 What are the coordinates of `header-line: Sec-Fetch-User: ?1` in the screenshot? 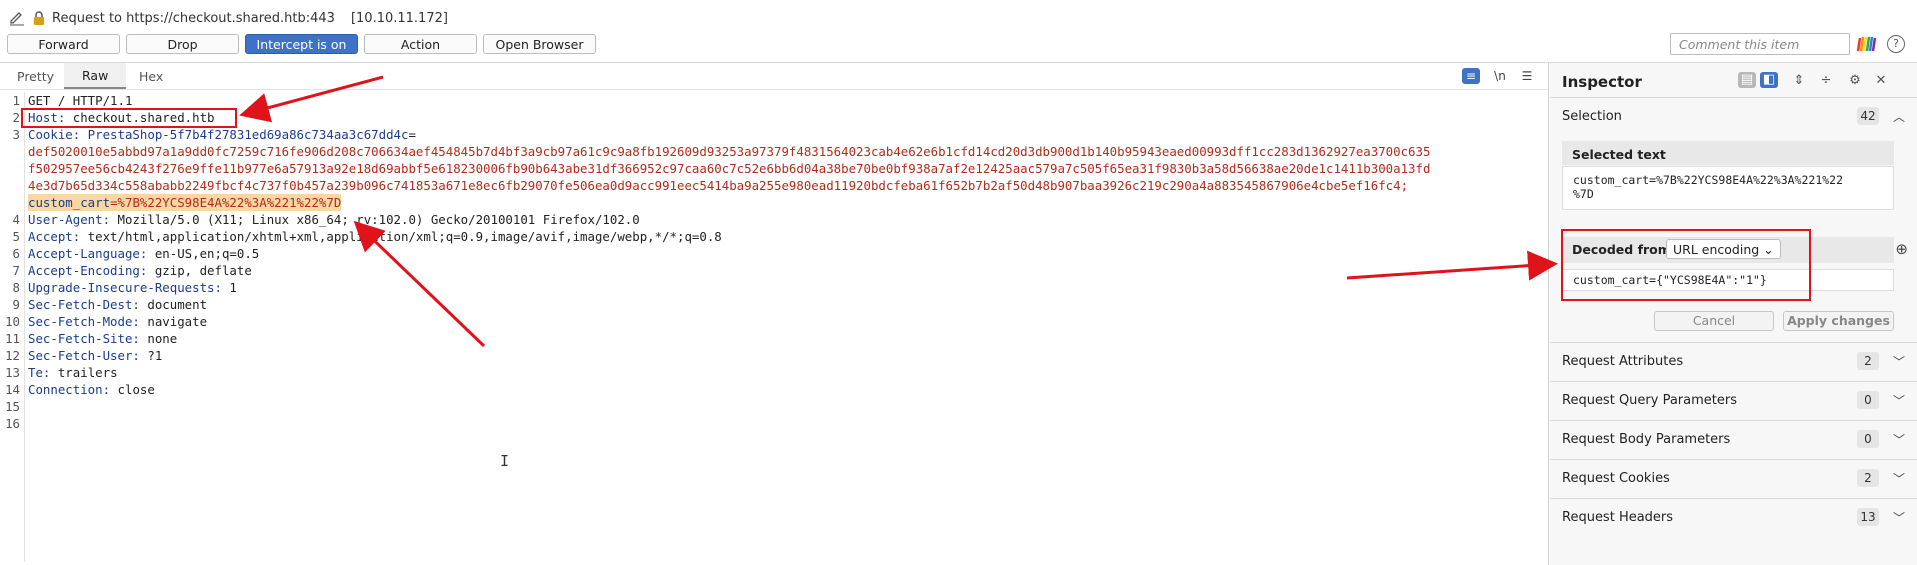 It's located at (95, 355).